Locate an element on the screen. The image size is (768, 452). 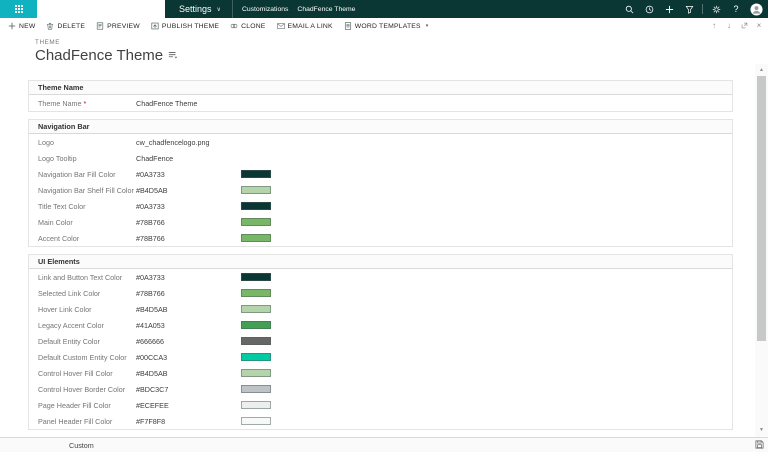
gear-button is located at coordinates (716, 9).